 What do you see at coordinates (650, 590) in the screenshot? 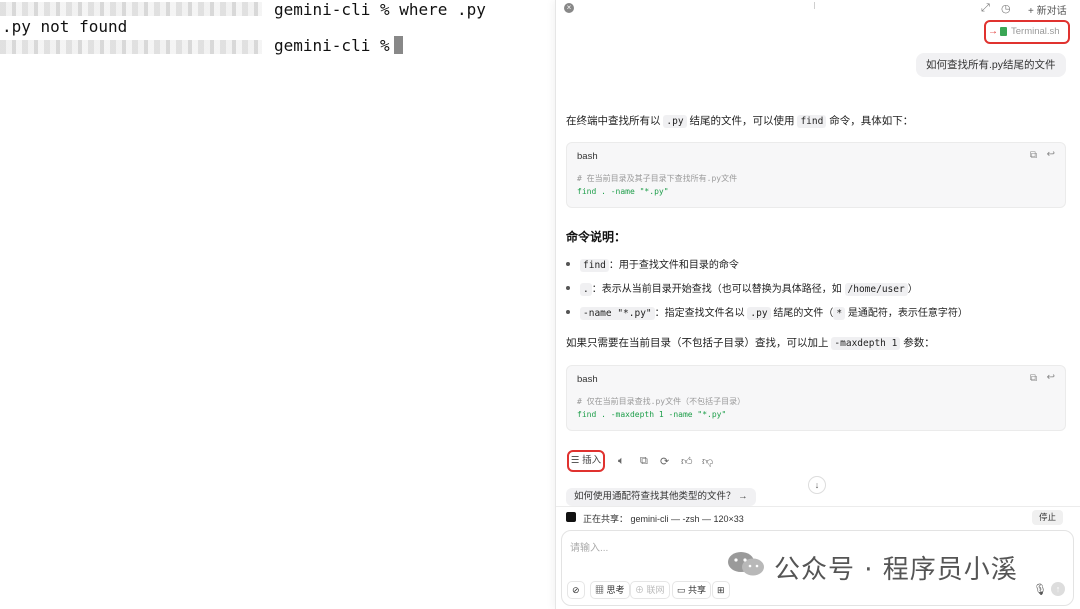
I see `web-search-toggle: ⊕ 联网` at bounding box center [650, 590].